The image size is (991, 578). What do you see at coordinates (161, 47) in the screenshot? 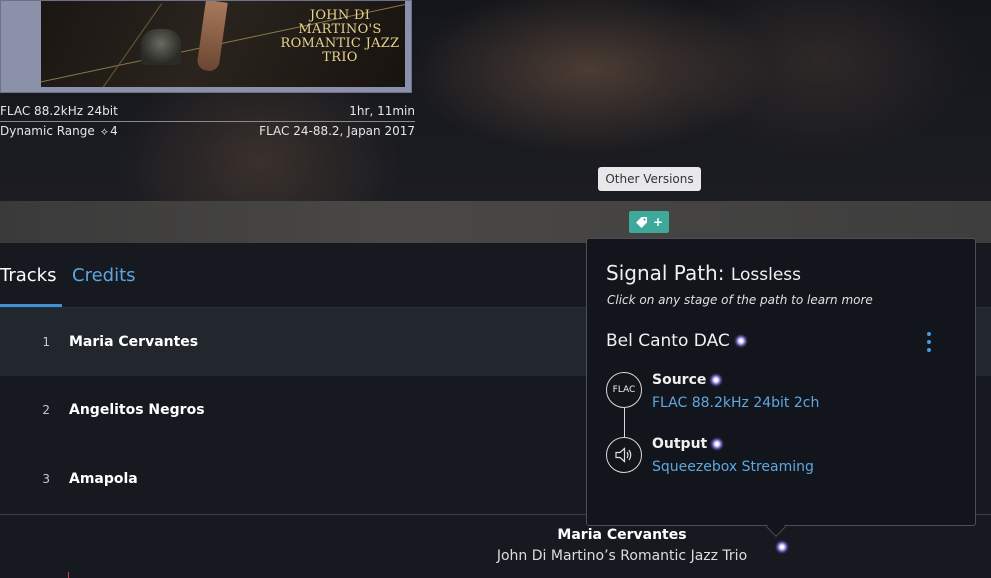
I see `statue-figure` at bounding box center [161, 47].